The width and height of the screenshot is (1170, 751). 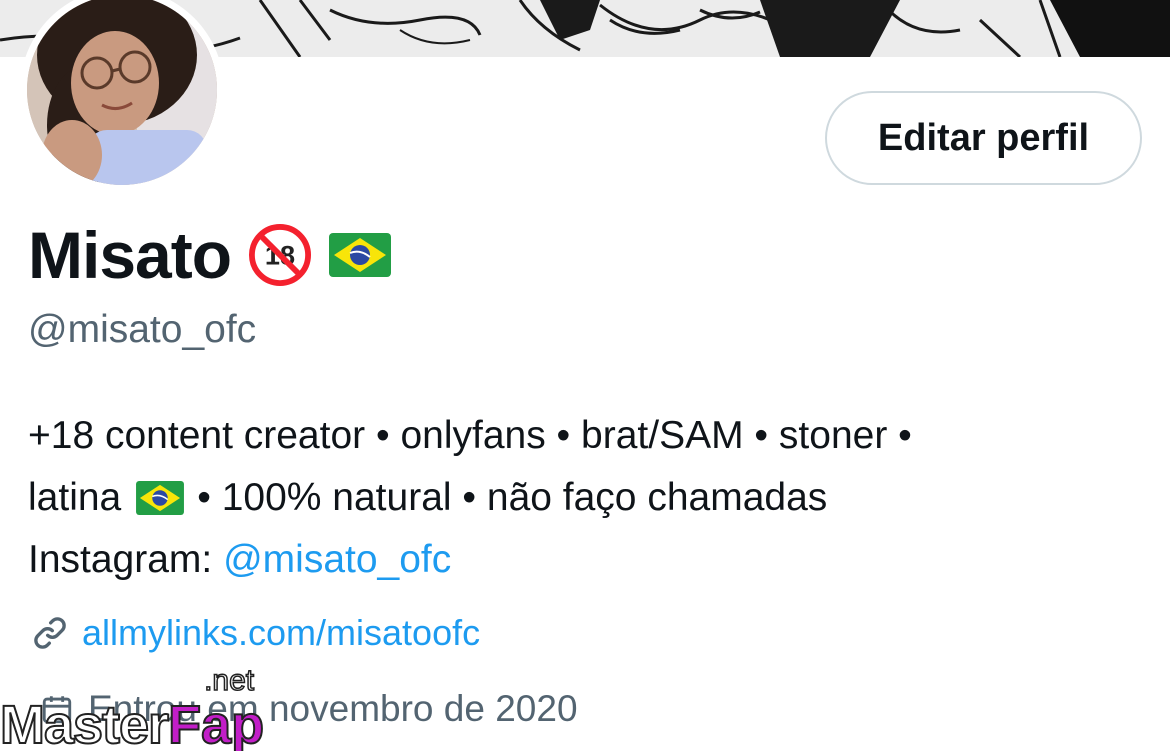 What do you see at coordinates (229, 680) in the screenshot?
I see `watermark-part-3: .net` at bounding box center [229, 680].